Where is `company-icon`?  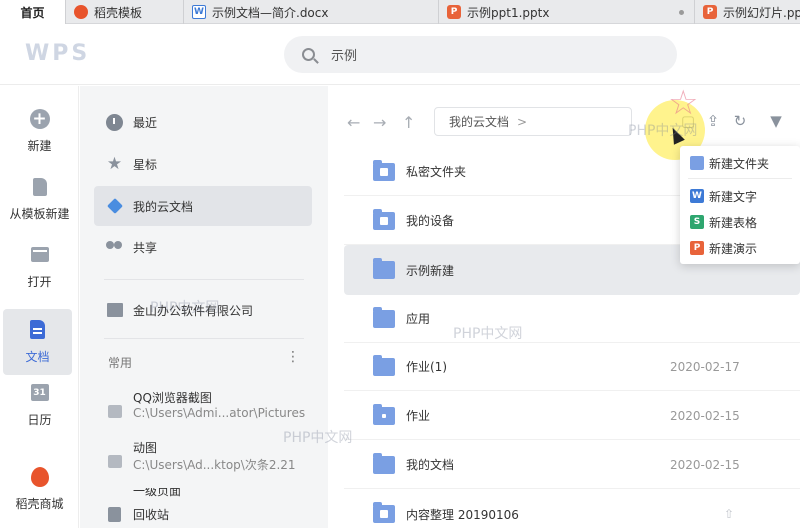
company-icon is located at coordinates (114, 310).